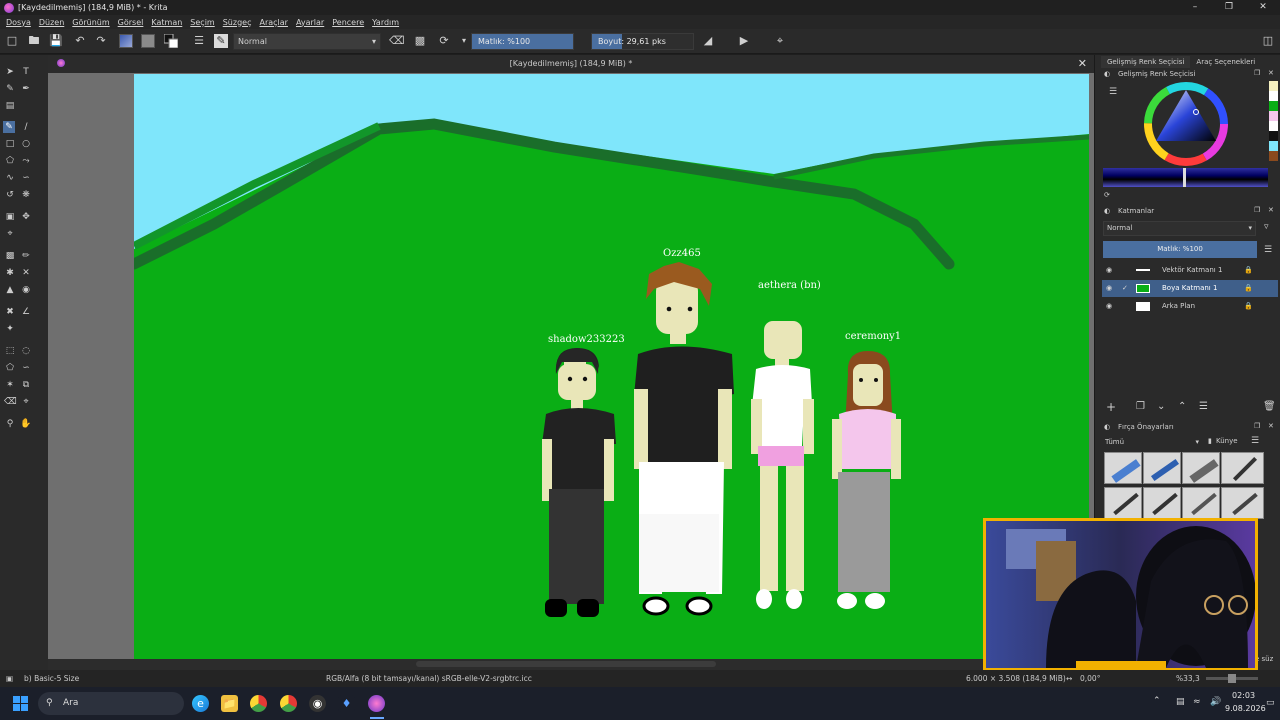 The height and width of the screenshot is (720, 1280). What do you see at coordinates (522, 41) in the screenshot?
I see `opacity-slider: Matlık: %100` at bounding box center [522, 41].